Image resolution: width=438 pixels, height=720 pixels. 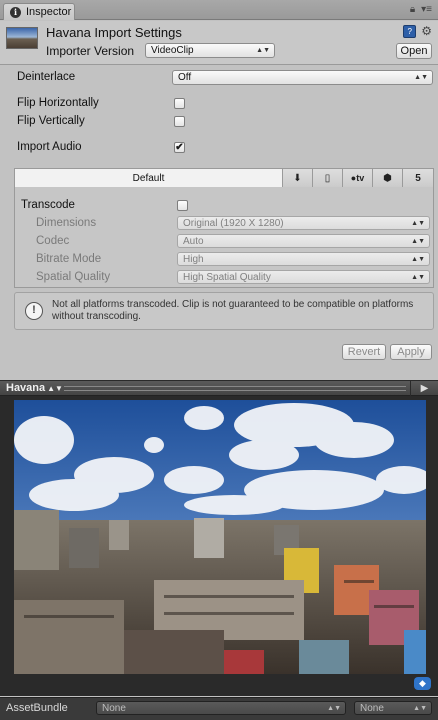 I want to click on transcode-label: Transcode, so click(x=48, y=205).